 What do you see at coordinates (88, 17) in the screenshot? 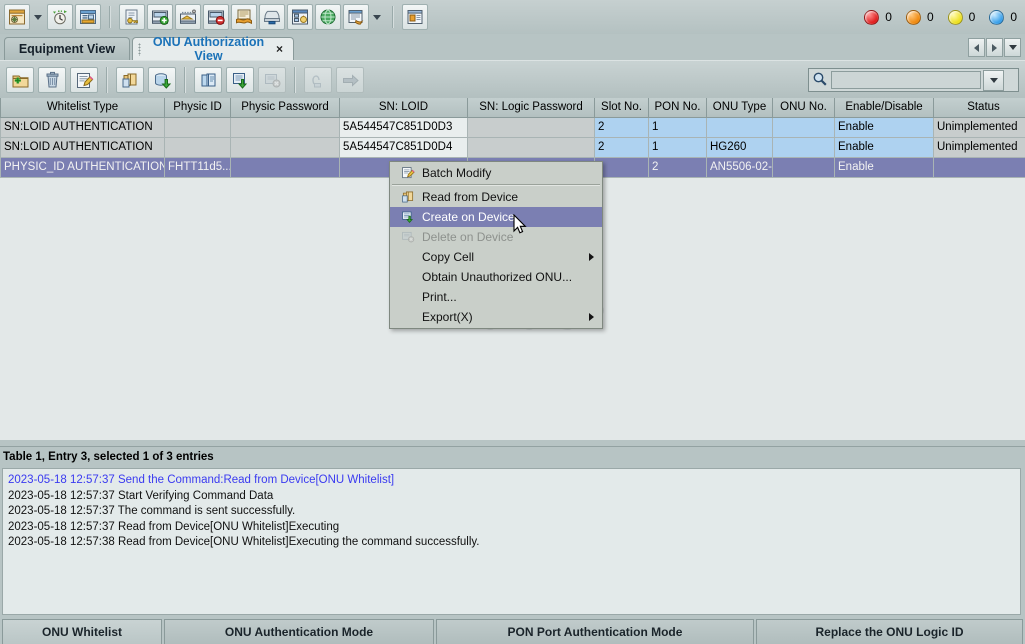
I see `onu-list-icon` at bounding box center [88, 17].